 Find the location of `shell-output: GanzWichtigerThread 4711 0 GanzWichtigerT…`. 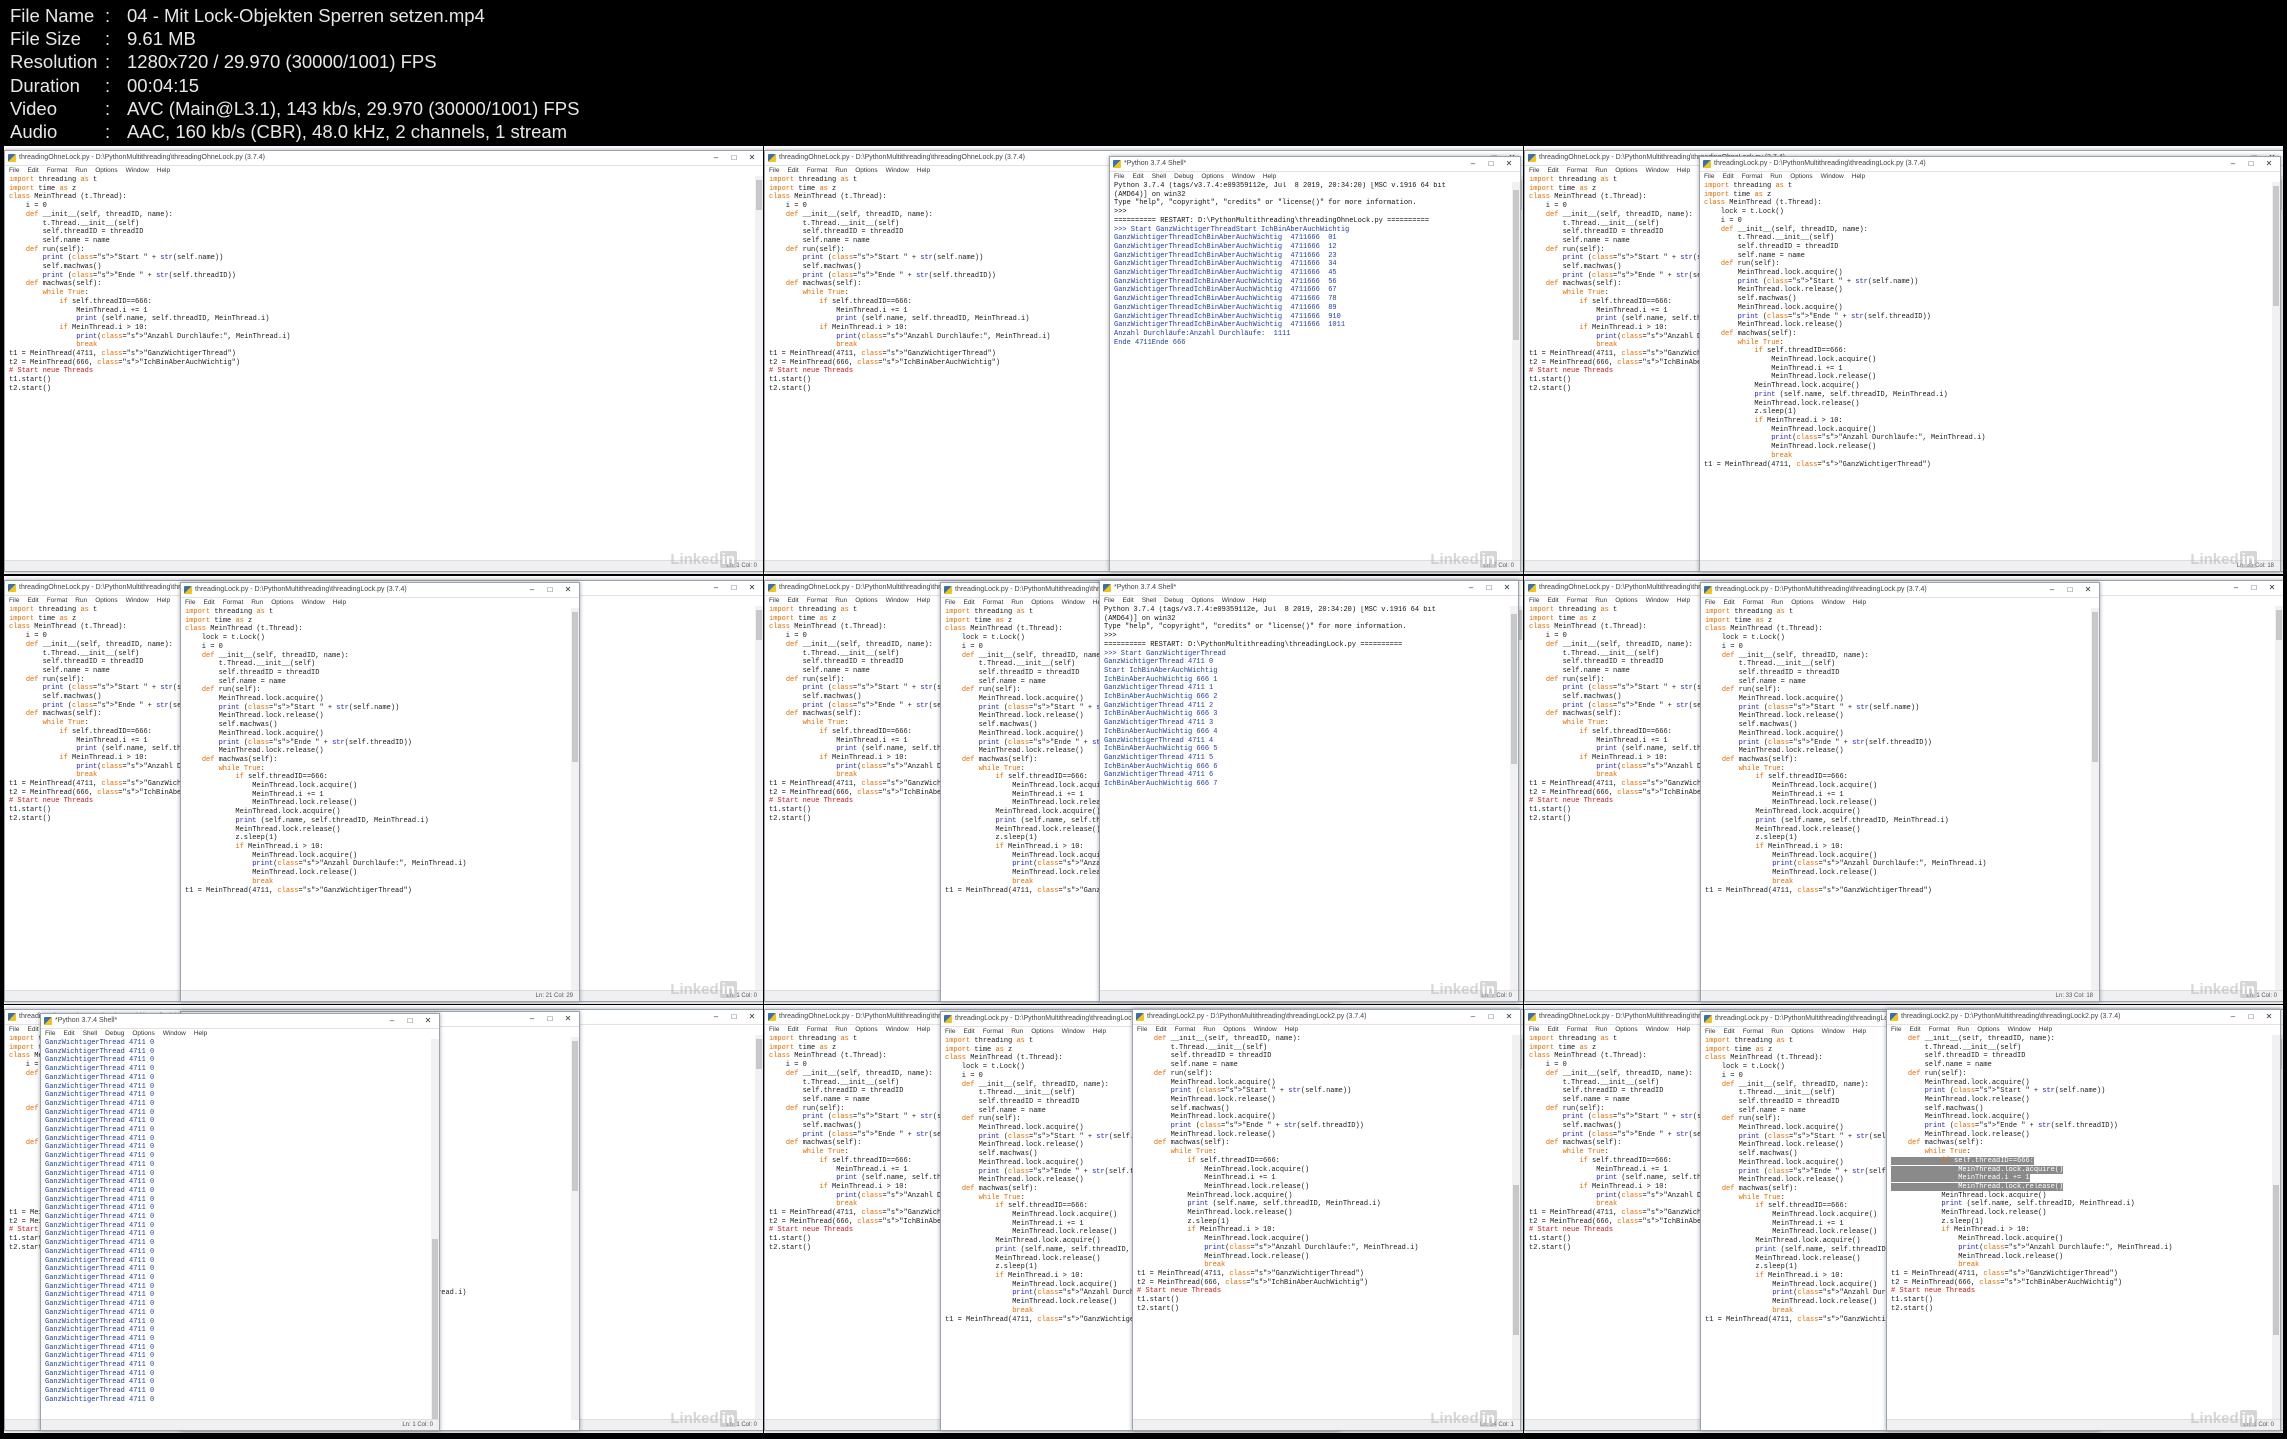

shell-output: GanzWichtigerThread 4711 0 GanzWichtigerT… is located at coordinates (240, 1229).